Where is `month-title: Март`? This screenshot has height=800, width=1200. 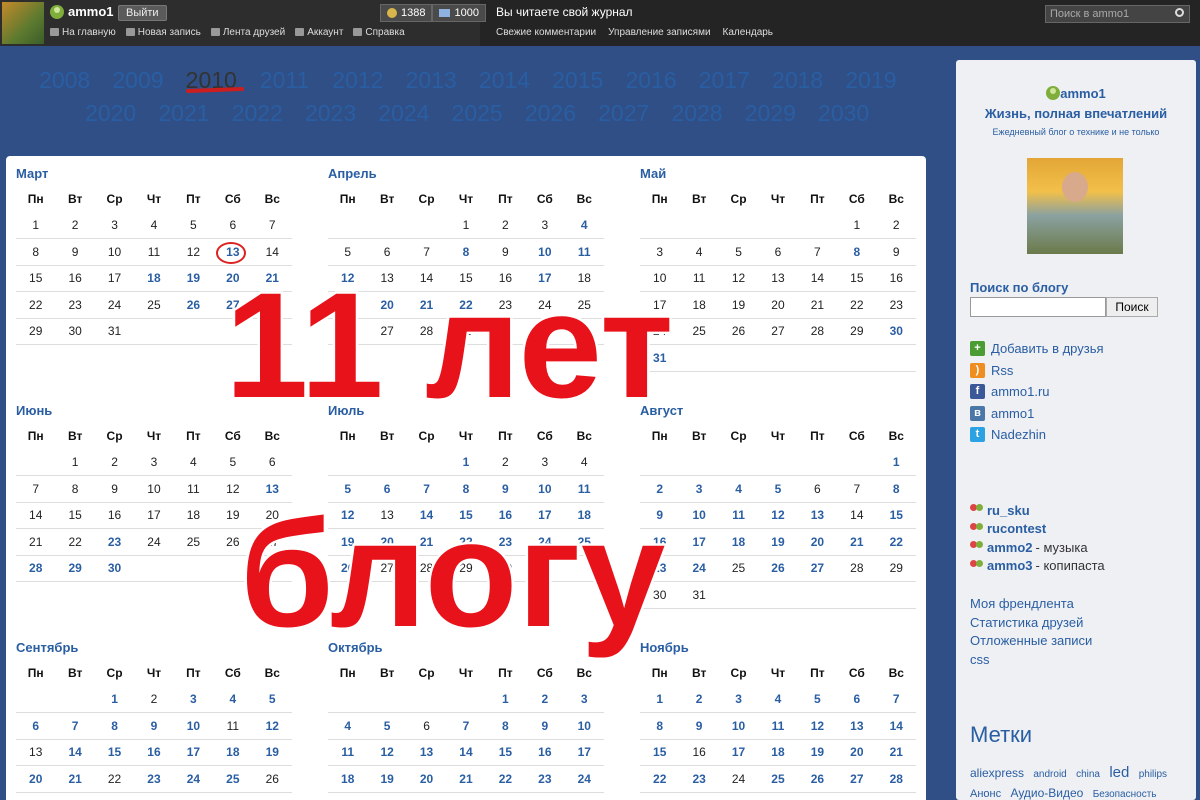
month-title: Март is located at coordinates (154, 176).